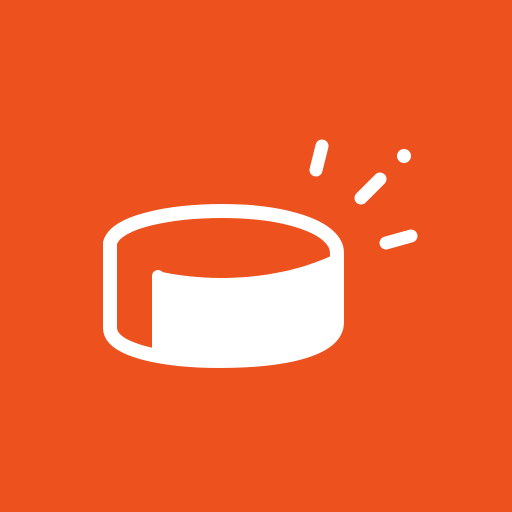 The image size is (512, 512). Describe the element at coordinates (404, 156) in the screenshot. I see `impact-dot` at that location.